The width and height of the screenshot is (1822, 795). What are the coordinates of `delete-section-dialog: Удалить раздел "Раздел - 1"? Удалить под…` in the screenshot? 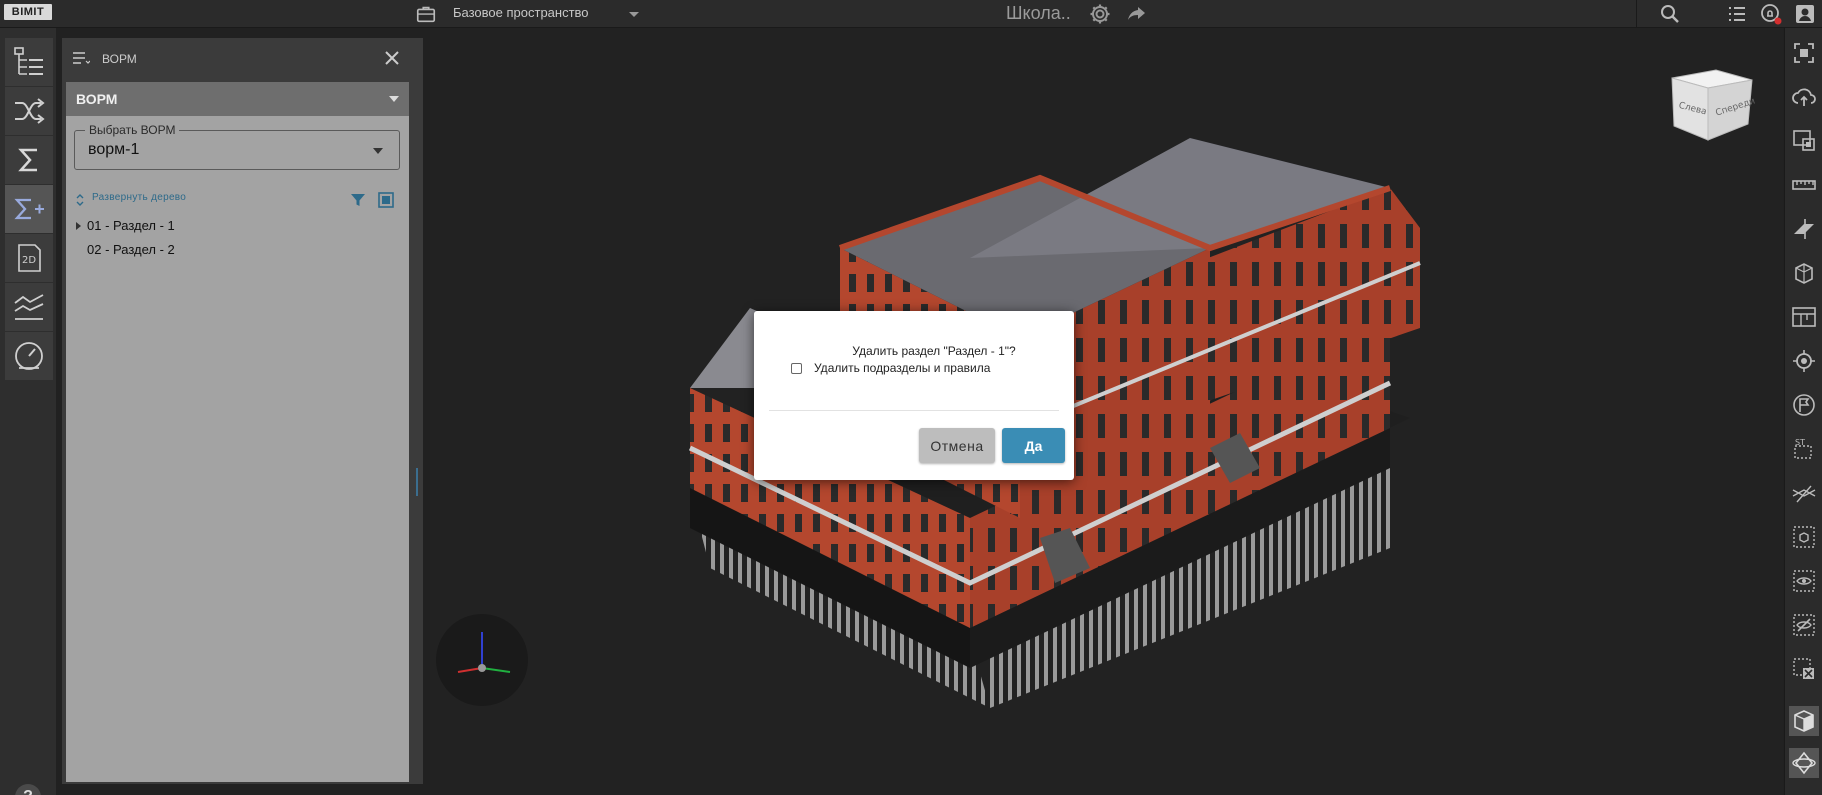 It's located at (914, 395).